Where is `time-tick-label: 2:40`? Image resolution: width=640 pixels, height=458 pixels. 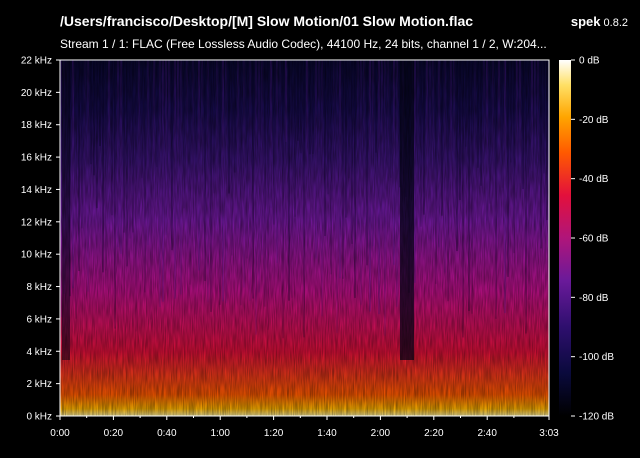
time-tick-label: 2:40 is located at coordinates (487, 433).